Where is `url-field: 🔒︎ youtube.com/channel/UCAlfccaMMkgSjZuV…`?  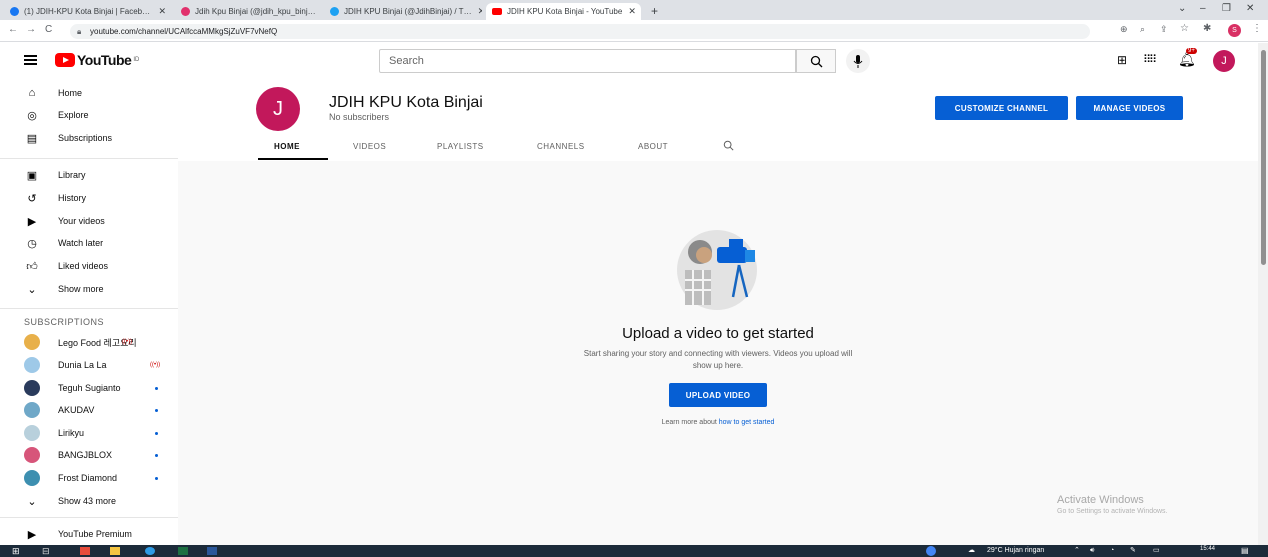 url-field: 🔒︎ youtube.com/channel/UCAlfccaMMkgSjZuV… is located at coordinates (580, 31).